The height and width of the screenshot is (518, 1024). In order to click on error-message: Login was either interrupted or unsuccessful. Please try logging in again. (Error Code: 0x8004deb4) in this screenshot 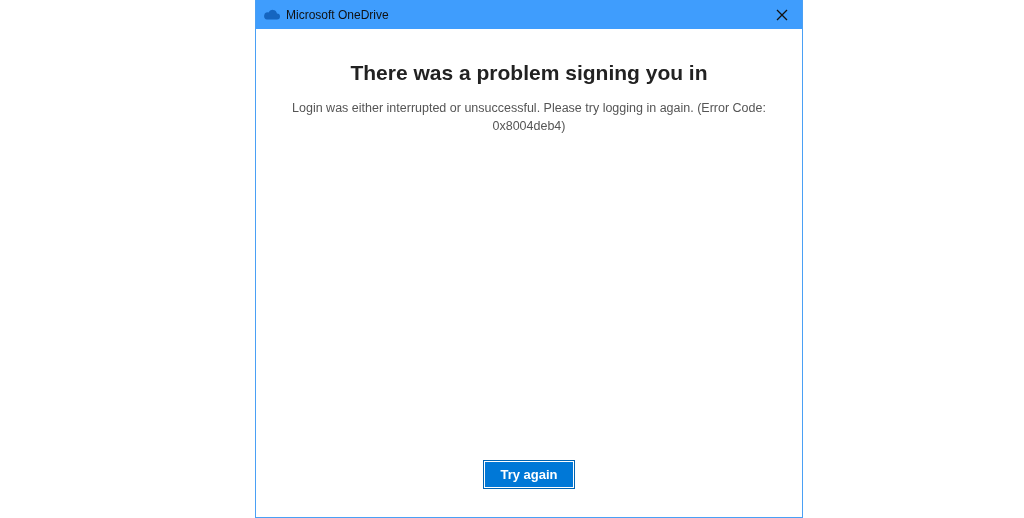, I will do `click(529, 117)`.